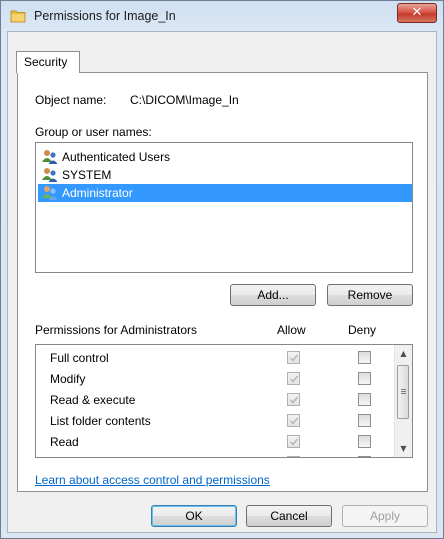 This screenshot has width=444, height=539. I want to click on apply-button: Apply, so click(385, 516).